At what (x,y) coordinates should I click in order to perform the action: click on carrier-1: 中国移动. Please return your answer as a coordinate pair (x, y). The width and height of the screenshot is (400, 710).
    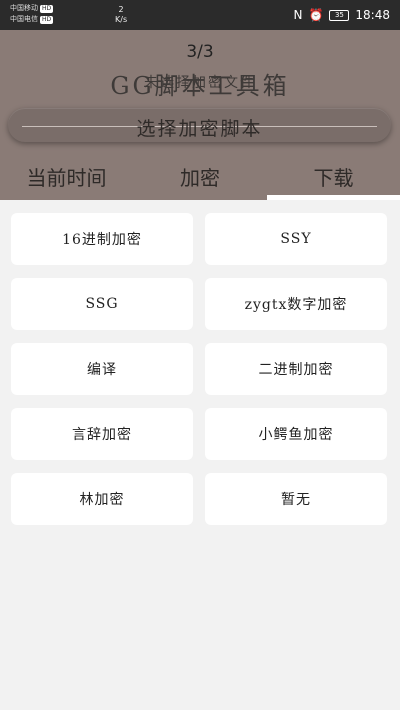
    Looking at the image, I should click on (24, 8).